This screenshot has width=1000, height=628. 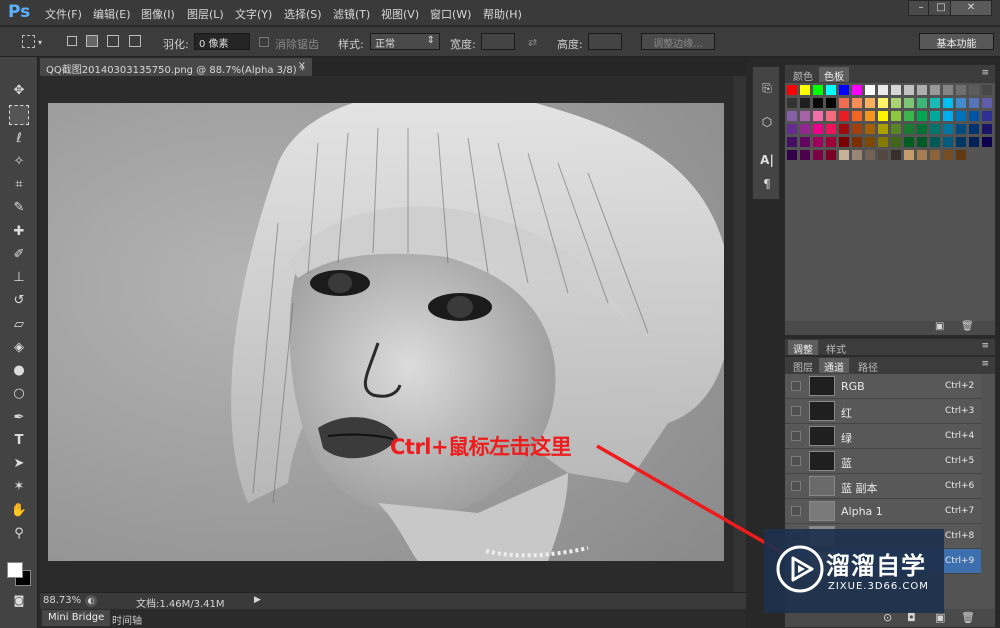 I want to click on tab-color: 颜色, so click(x=803, y=75).